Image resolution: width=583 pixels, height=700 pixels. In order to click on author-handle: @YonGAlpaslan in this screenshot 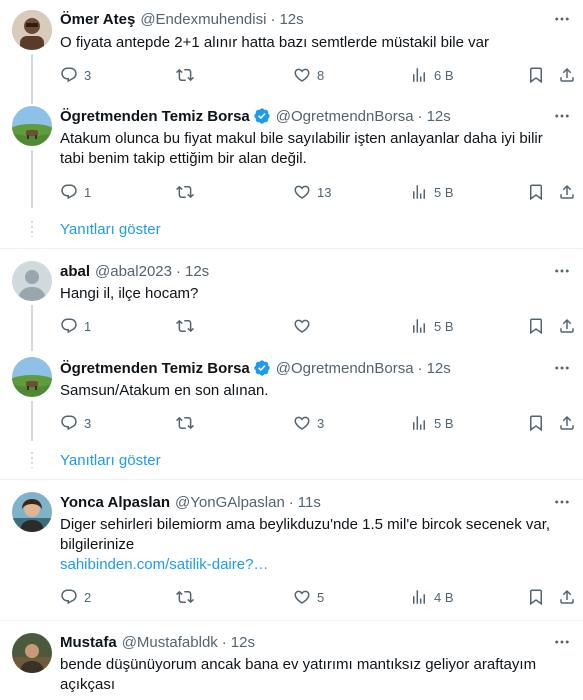, I will do `click(230, 502)`.